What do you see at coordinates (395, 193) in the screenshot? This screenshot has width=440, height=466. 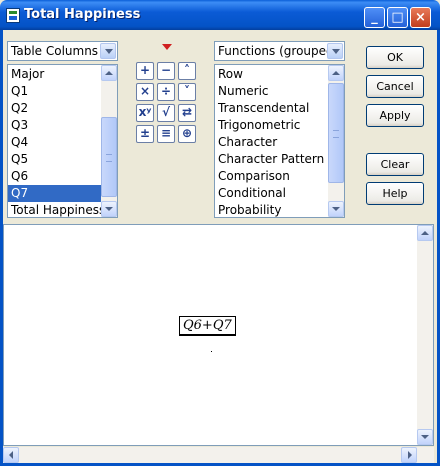 I see `help-button: Help` at bounding box center [395, 193].